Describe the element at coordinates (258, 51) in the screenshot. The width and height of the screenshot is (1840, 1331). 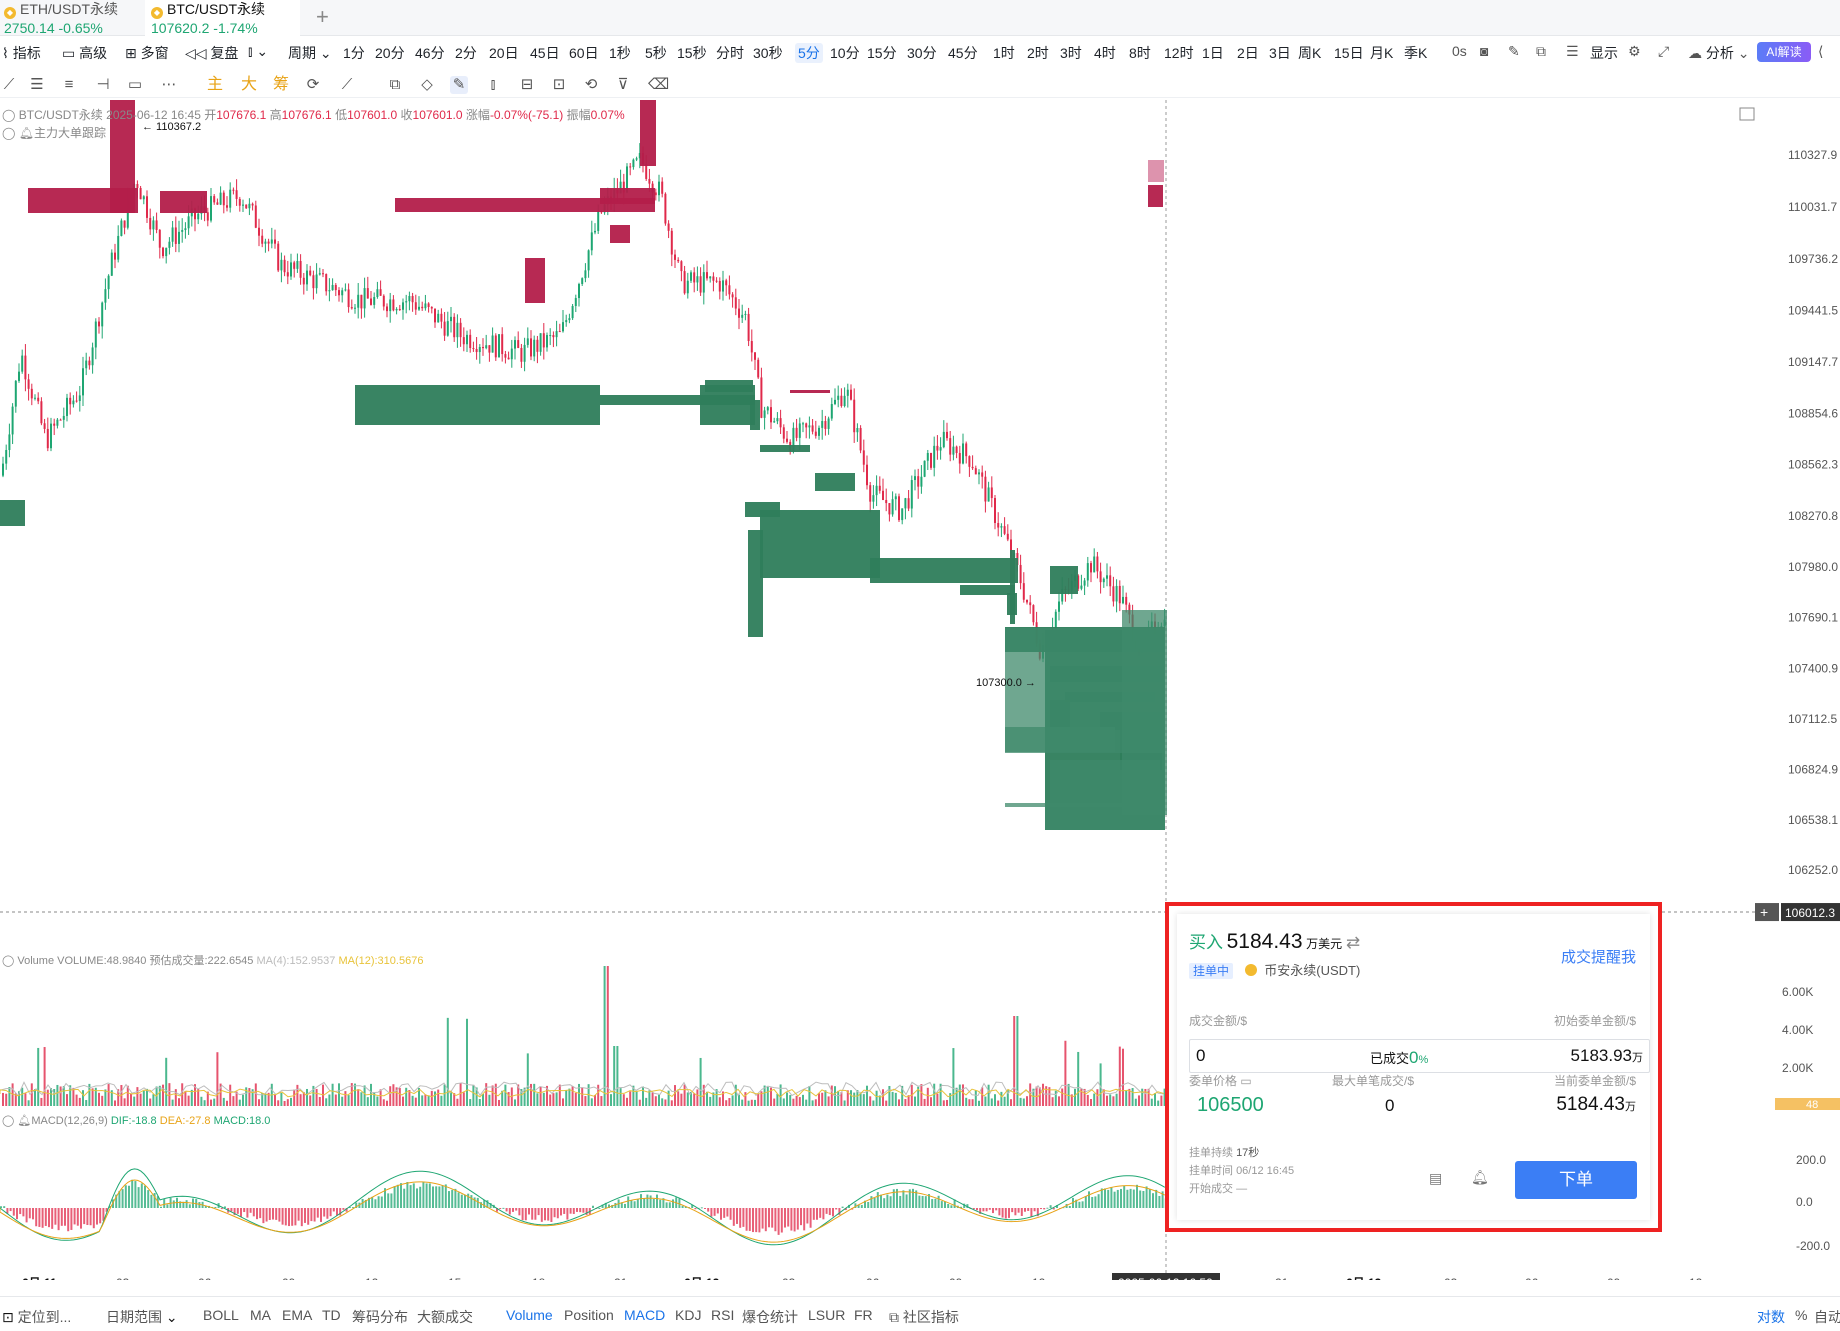
I see `chart-type-button: ⫾ ⌄` at that location.